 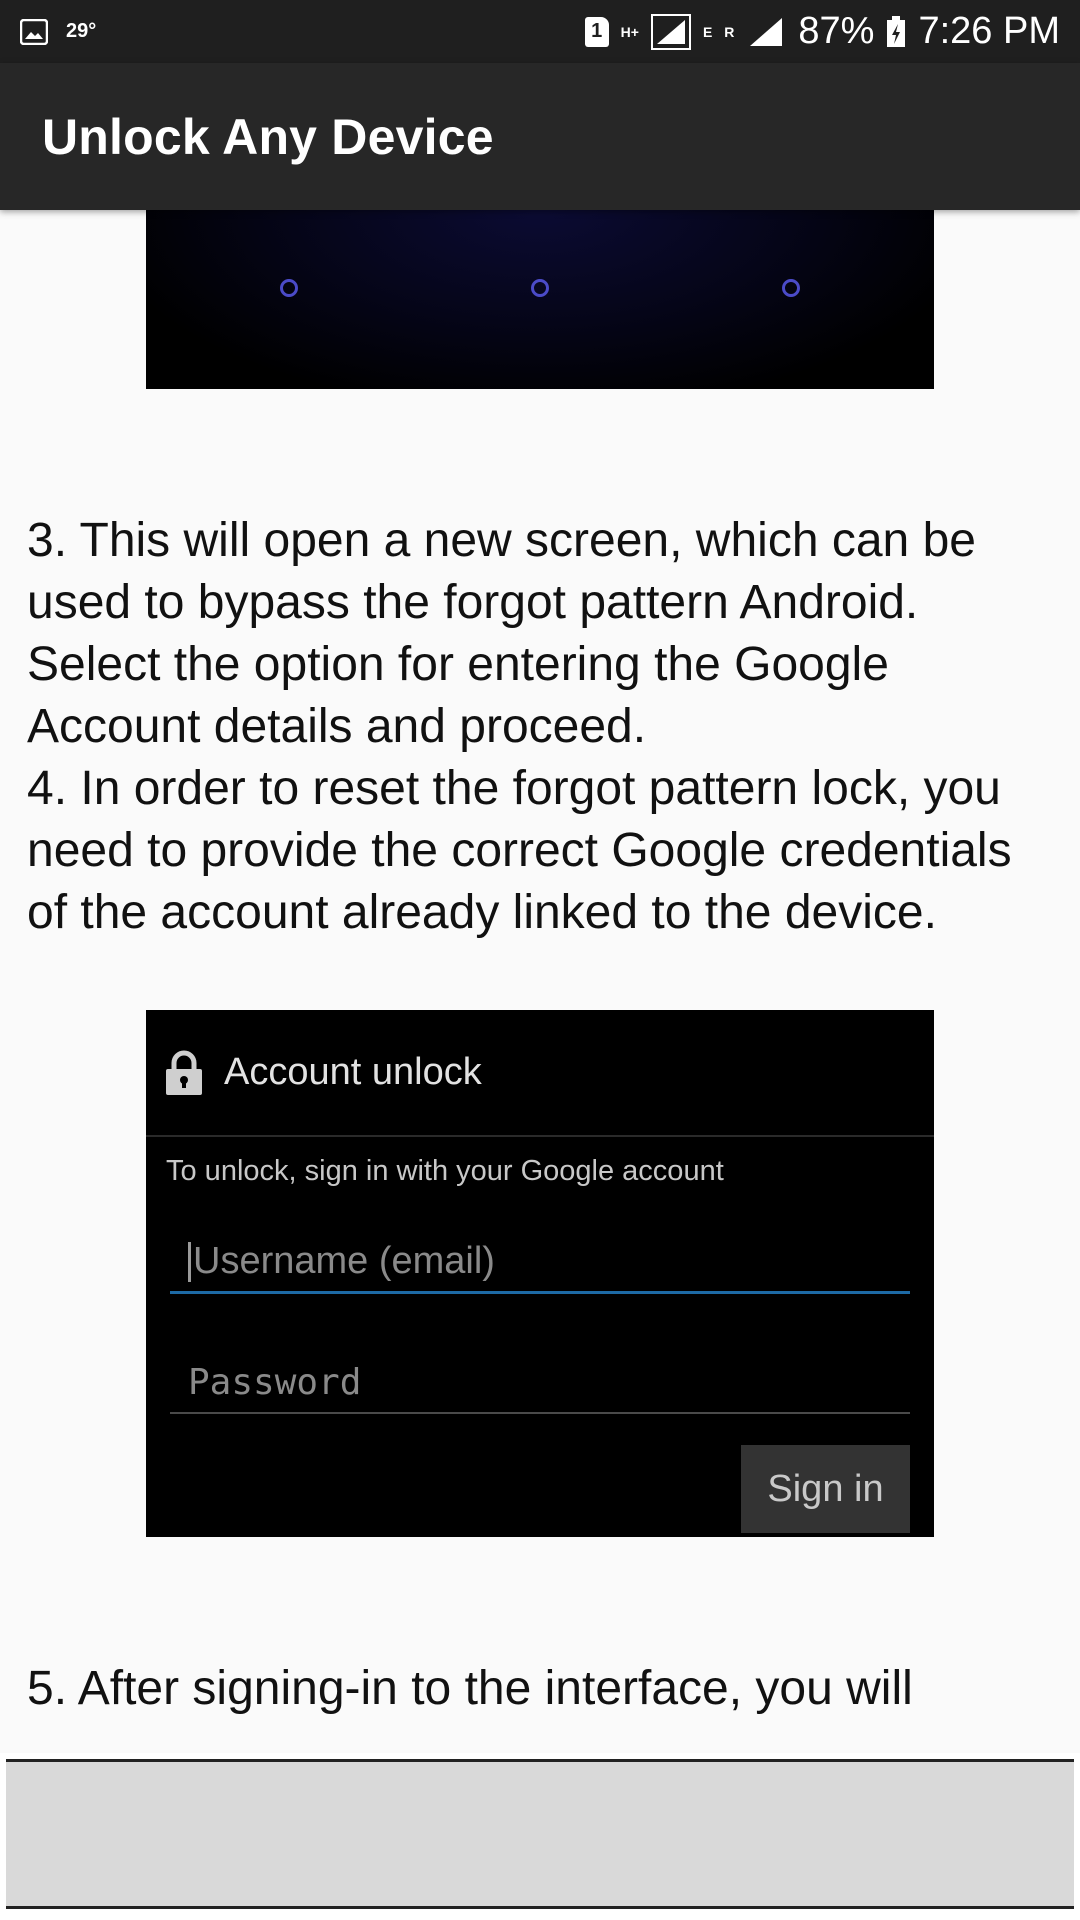 I want to click on battery-charging-icon, so click(x=896, y=31).